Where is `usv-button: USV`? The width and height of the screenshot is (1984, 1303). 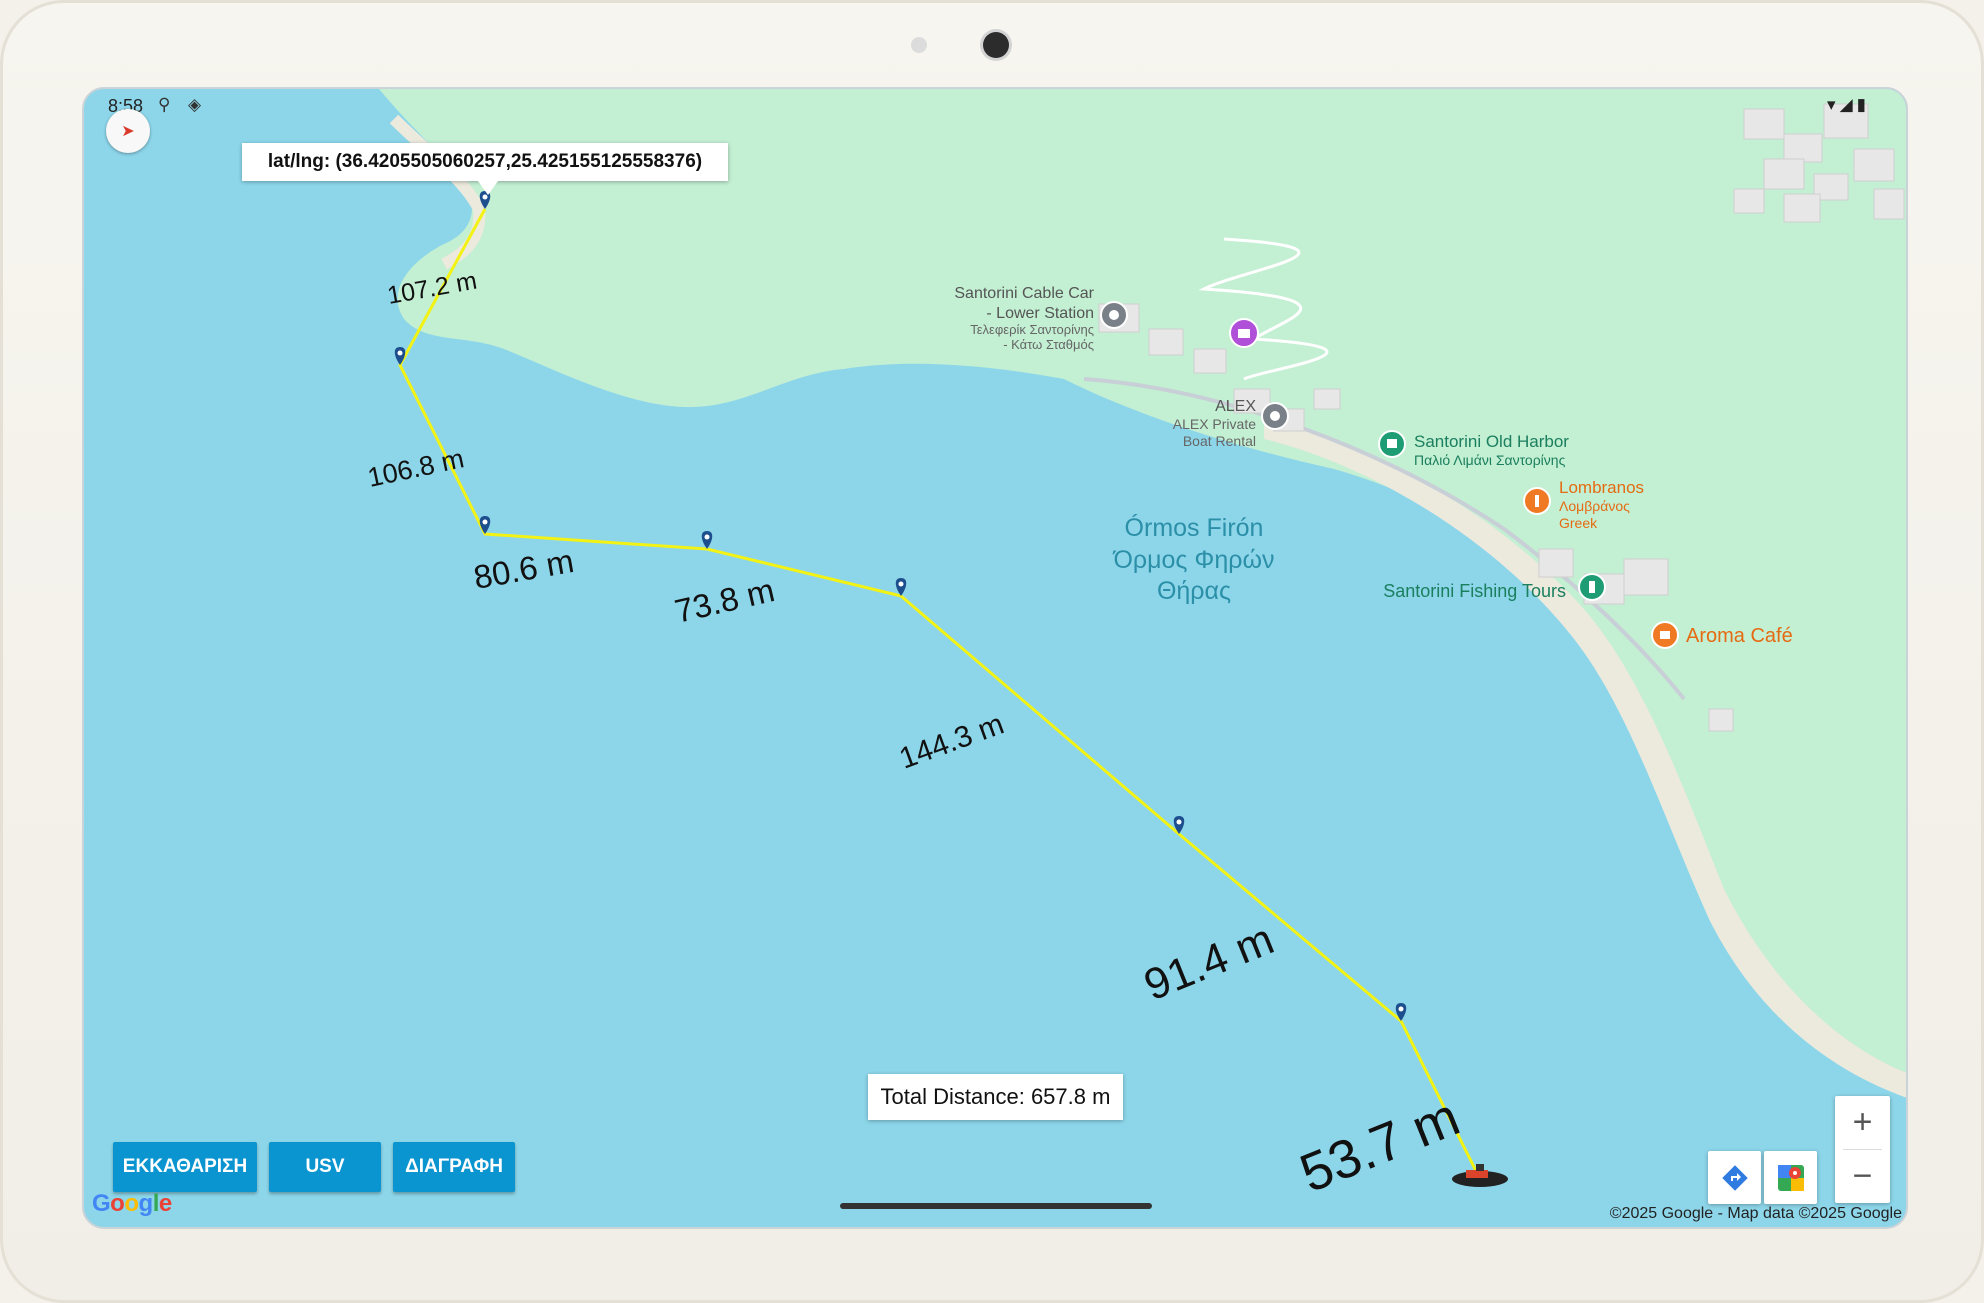 usv-button: USV is located at coordinates (325, 1167).